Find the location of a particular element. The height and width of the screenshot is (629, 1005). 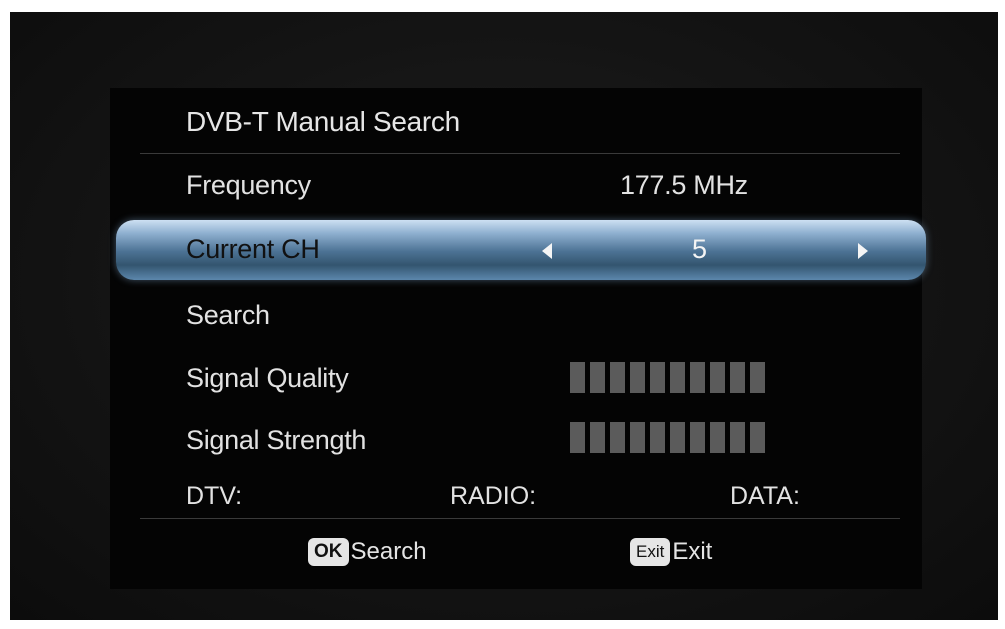

signal-strength-label: Signal Strength is located at coordinates (276, 440).